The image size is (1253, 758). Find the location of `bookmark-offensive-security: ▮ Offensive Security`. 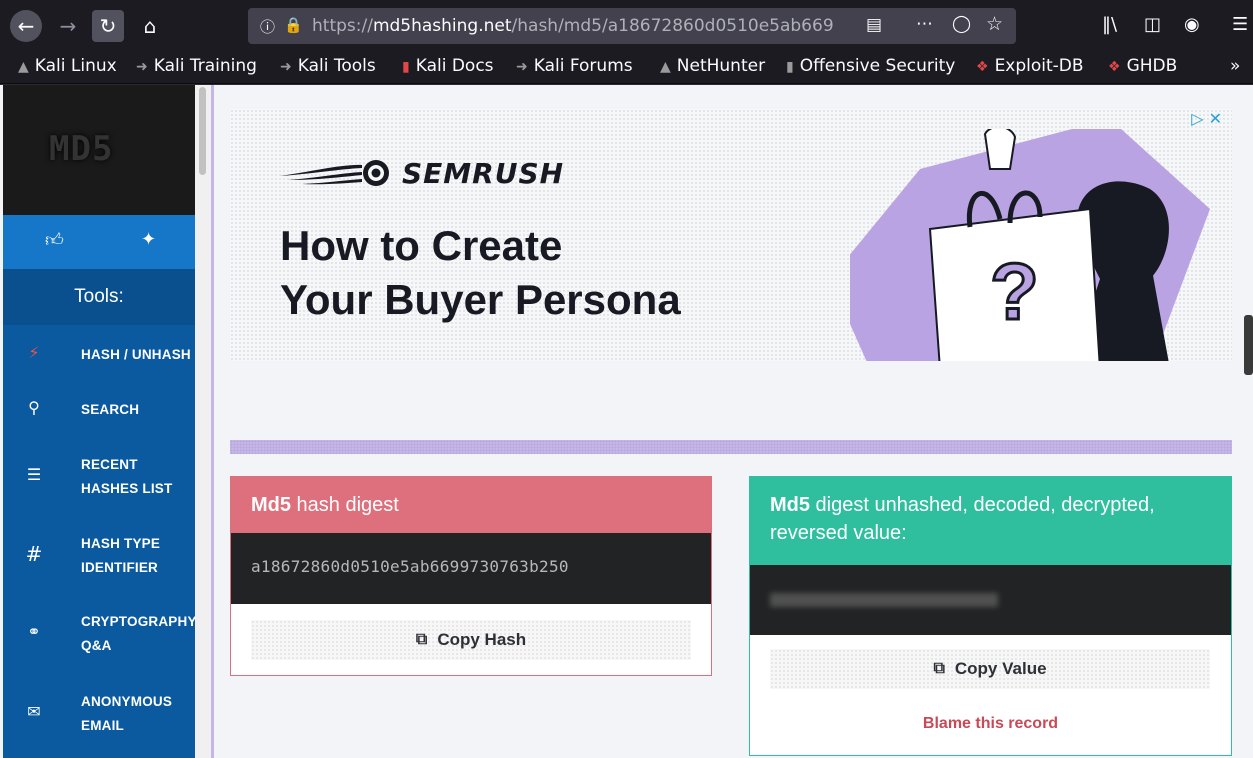

bookmark-offensive-security: ▮ Offensive Security is located at coordinates (870, 66).